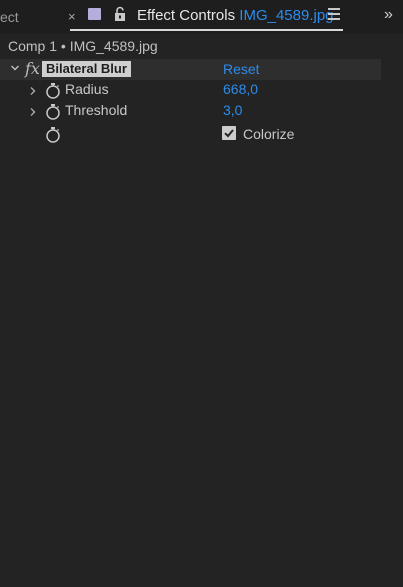  I want to click on lock-icon, so click(120, 14).